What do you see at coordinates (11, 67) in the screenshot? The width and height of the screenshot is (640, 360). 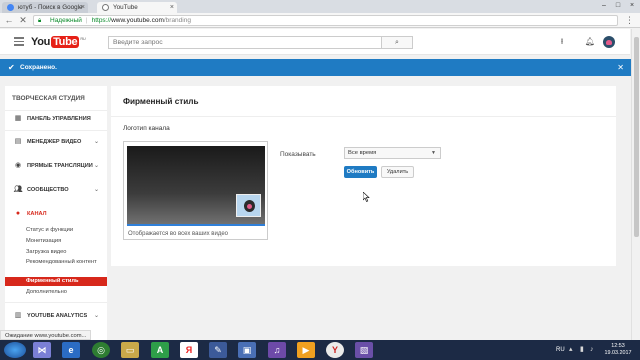 I see `checkmark-icon: ✔` at bounding box center [11, 67].